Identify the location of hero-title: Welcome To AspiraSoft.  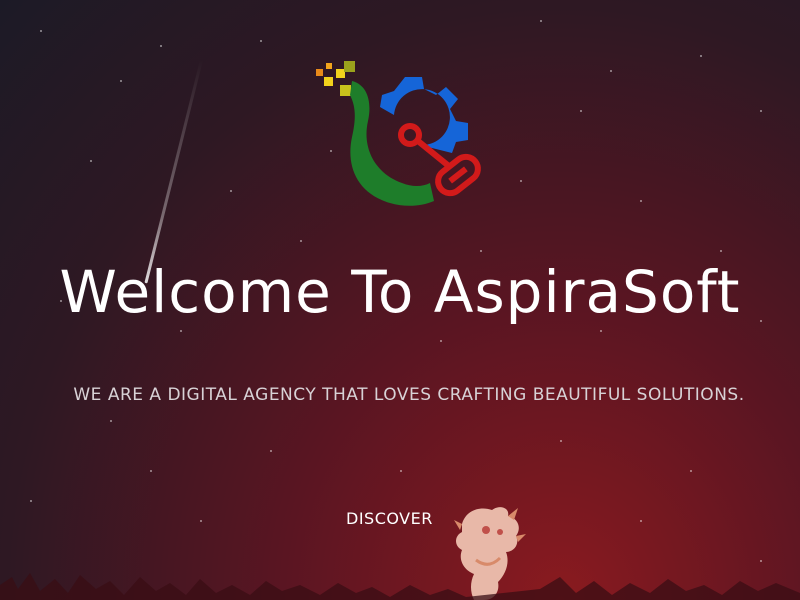
(400, 292).